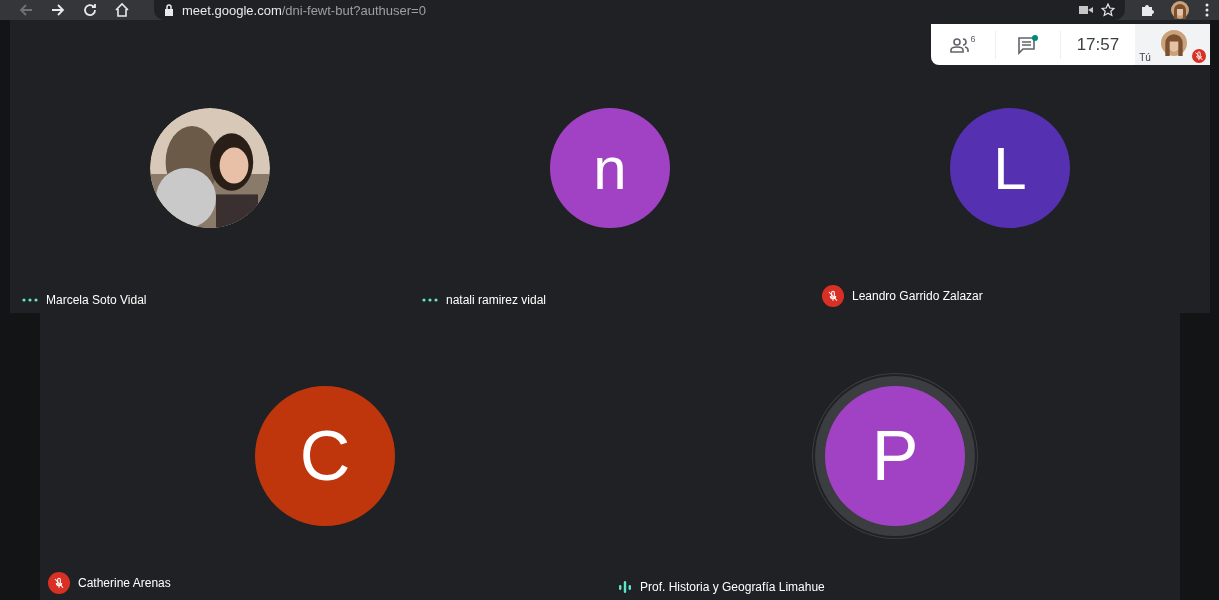  I want to click on reload-icon, so click(90, 10).